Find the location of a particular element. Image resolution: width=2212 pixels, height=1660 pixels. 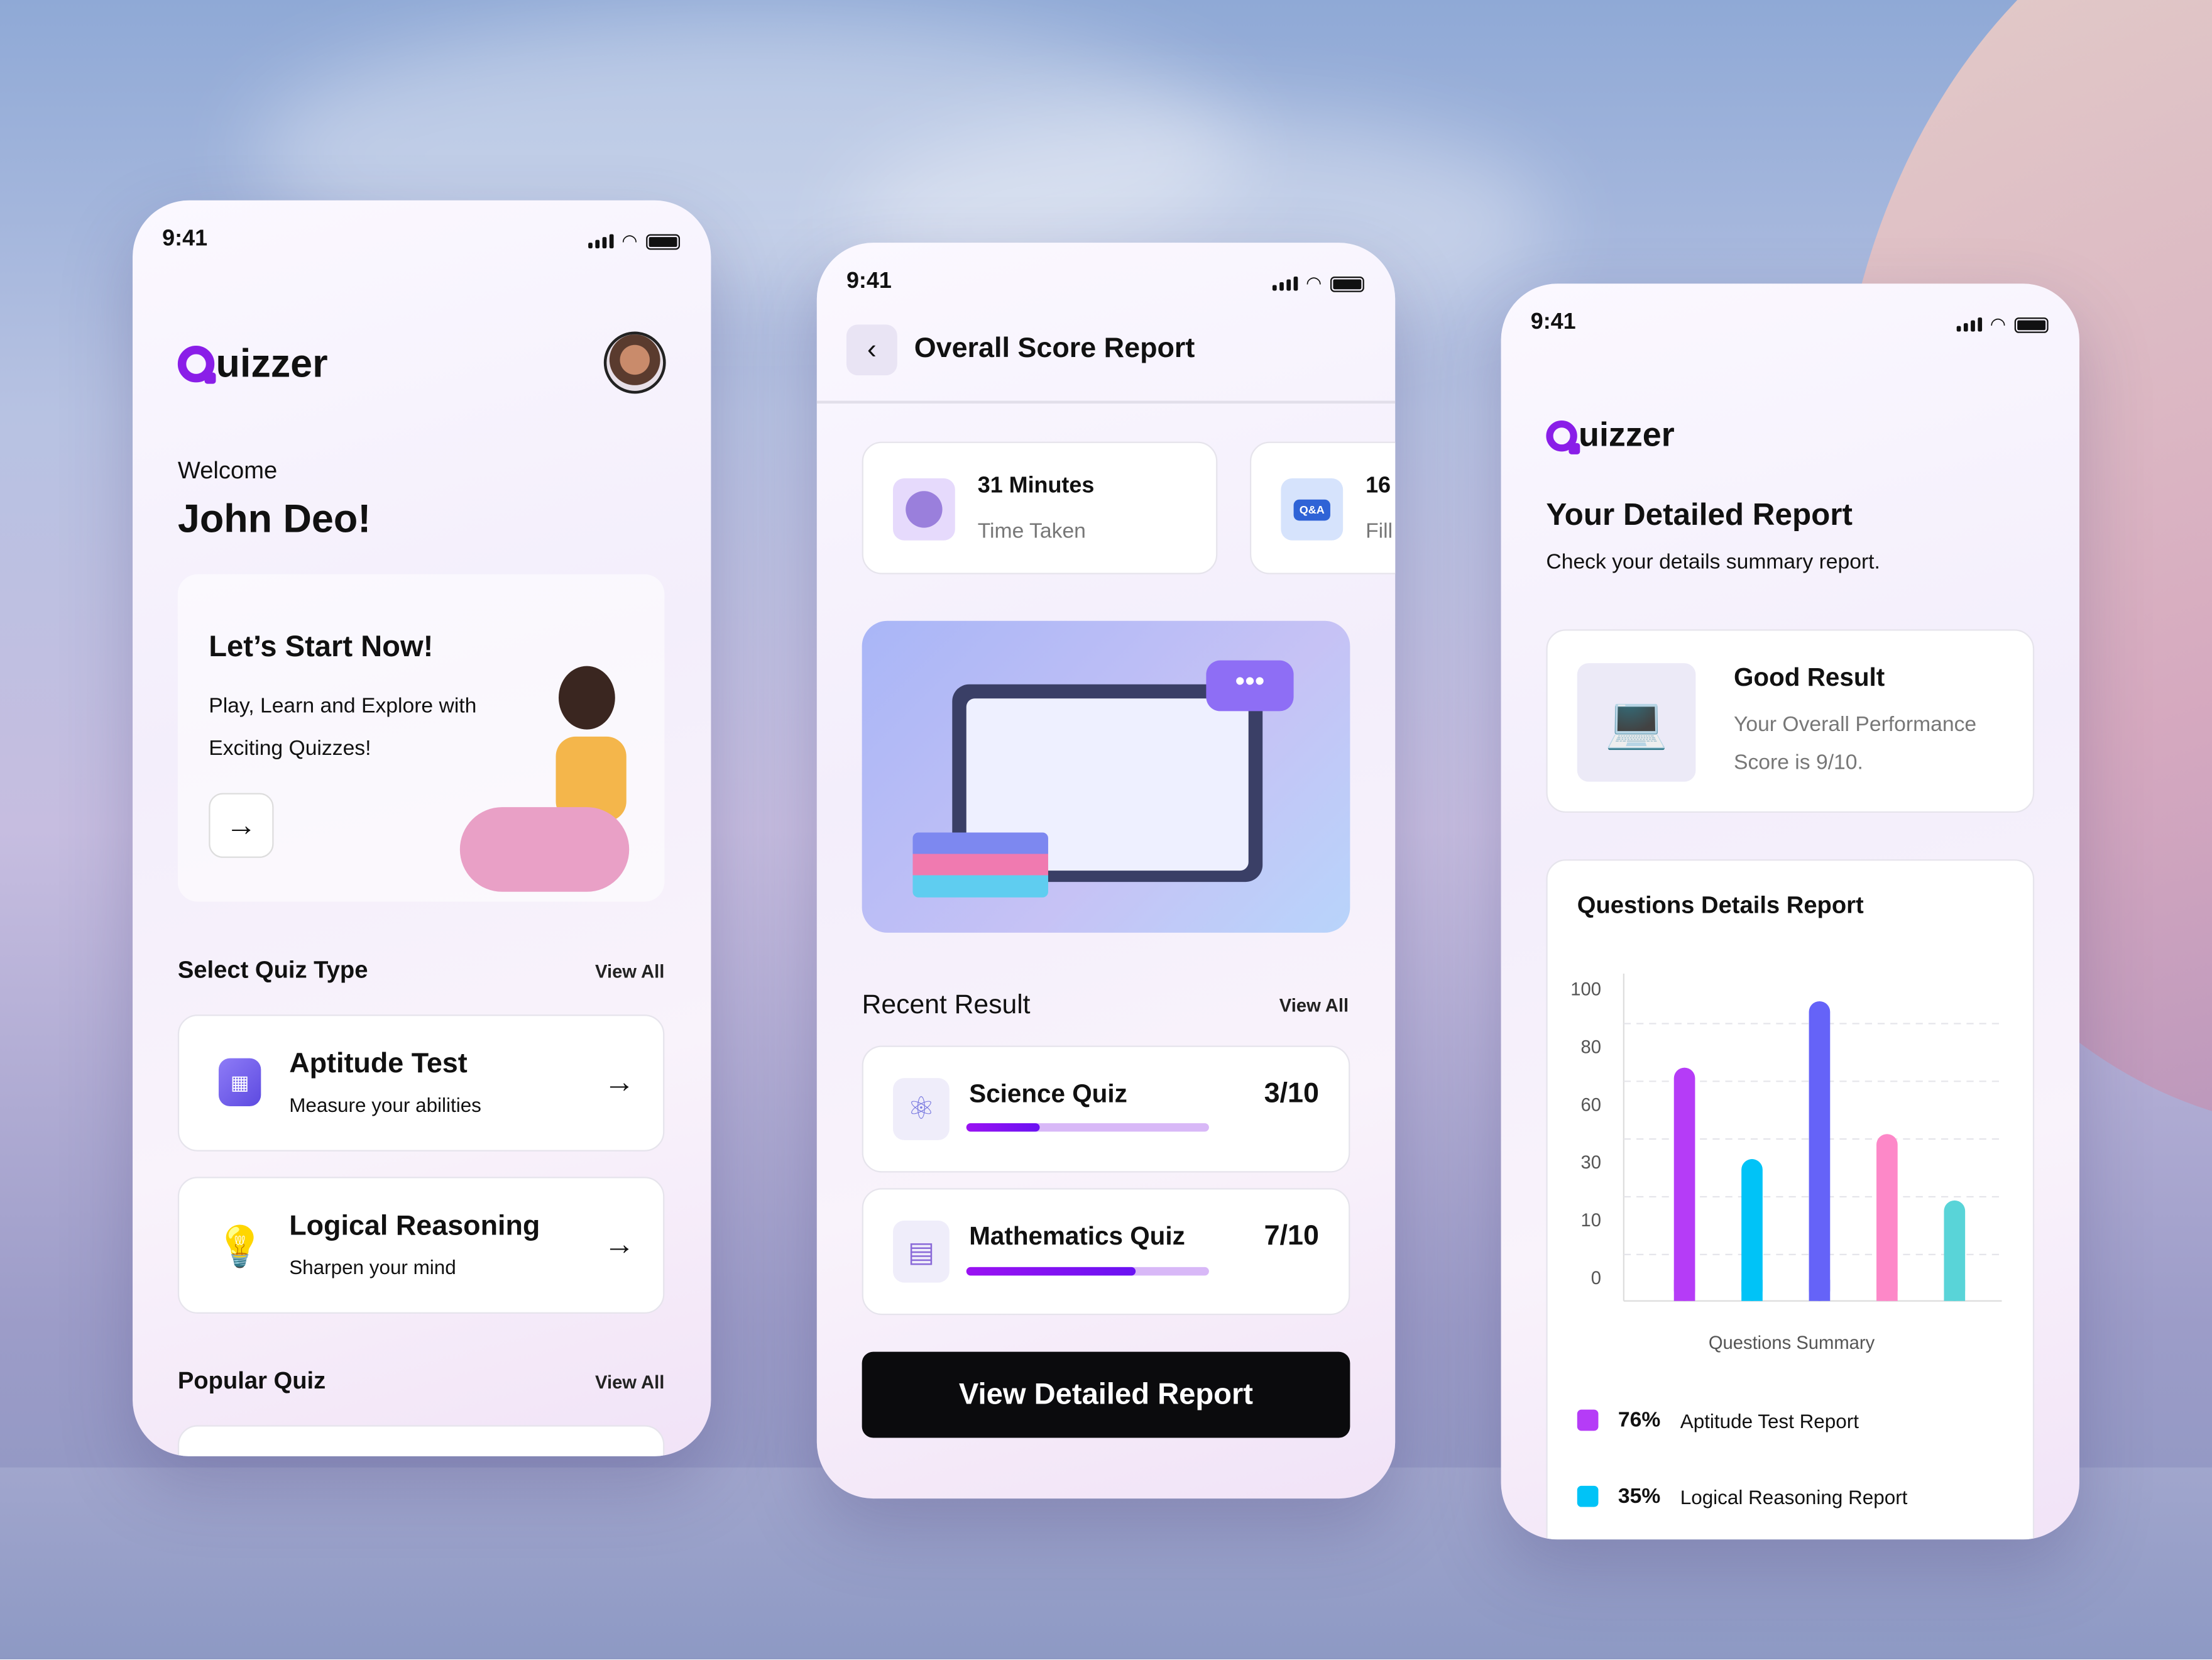

stat-value: 31 Minutes is located at coordinates (1036, 486).